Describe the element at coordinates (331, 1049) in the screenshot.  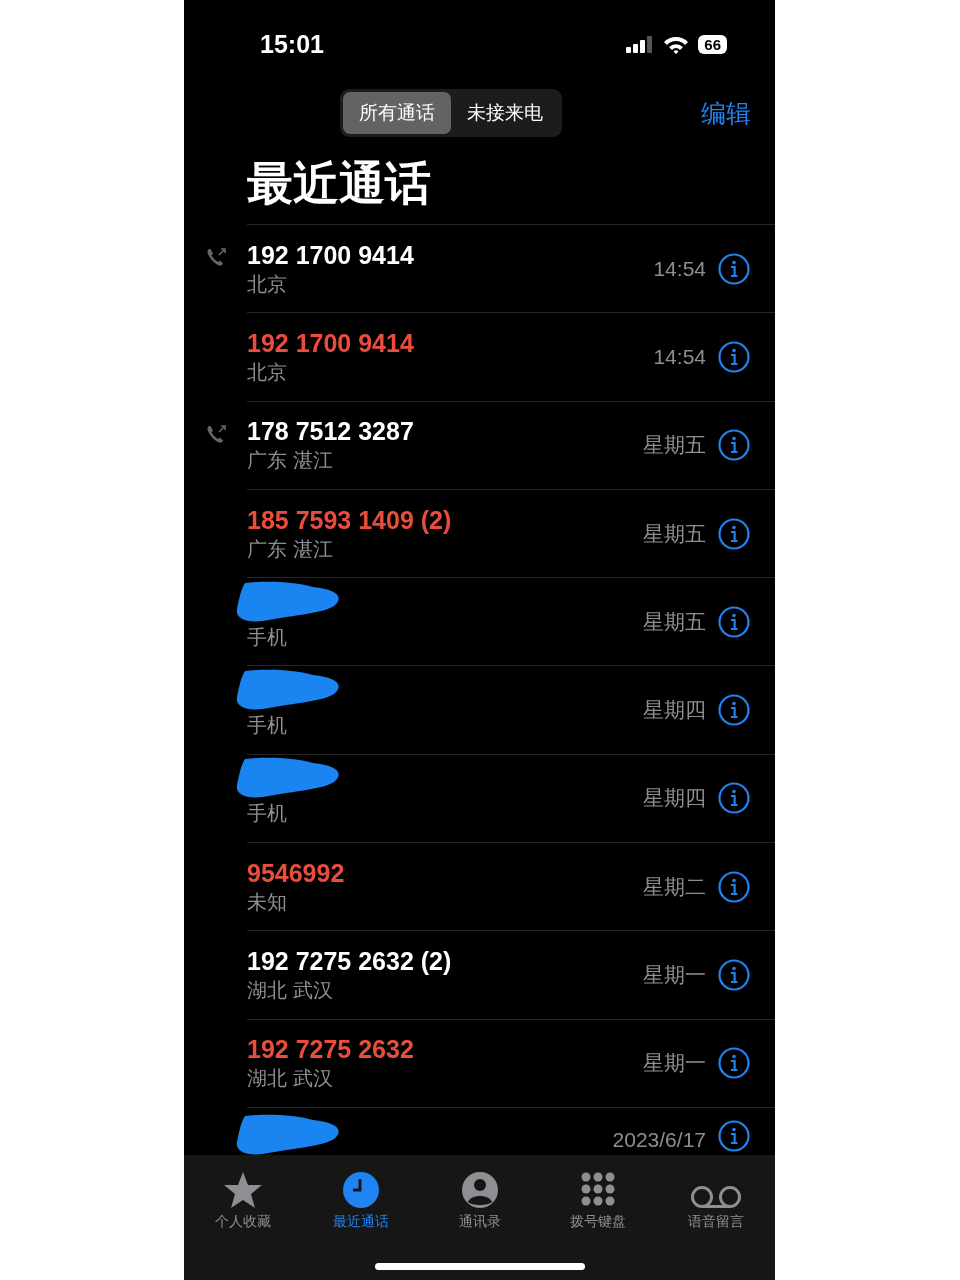
I see `caller-number: 192 7275 2632` at that location.